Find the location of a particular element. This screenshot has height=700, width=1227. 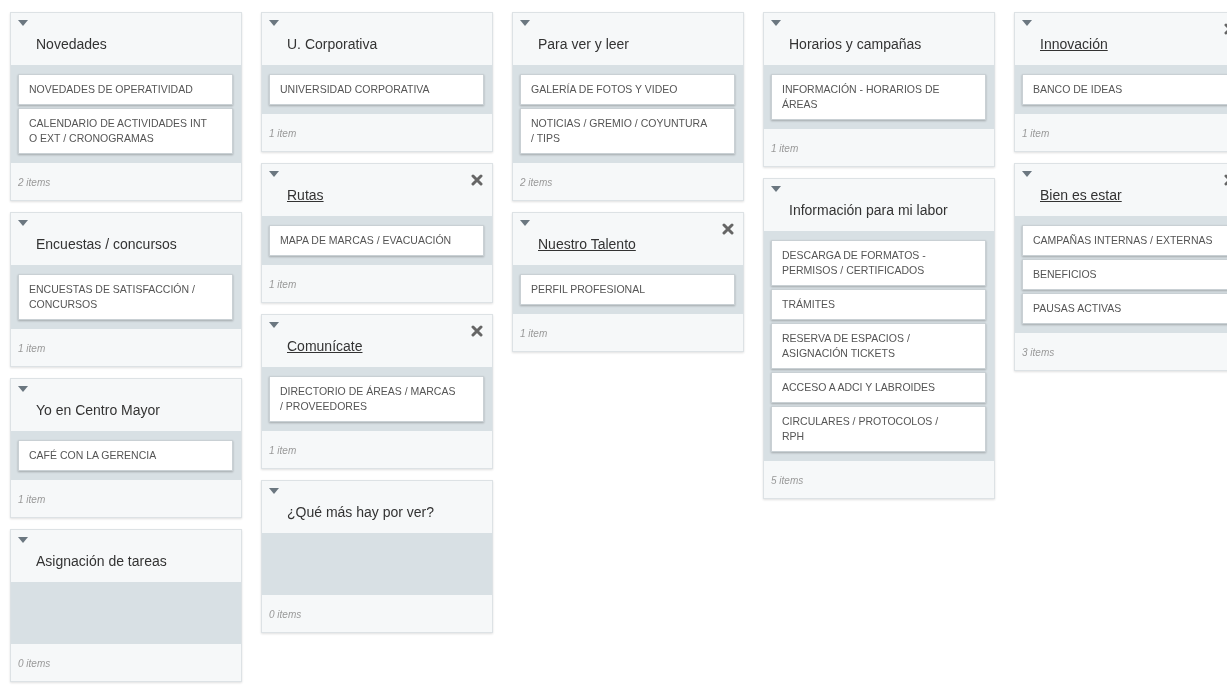

card: BANCO DE IDEAS is located at coordinates (1124, 89).